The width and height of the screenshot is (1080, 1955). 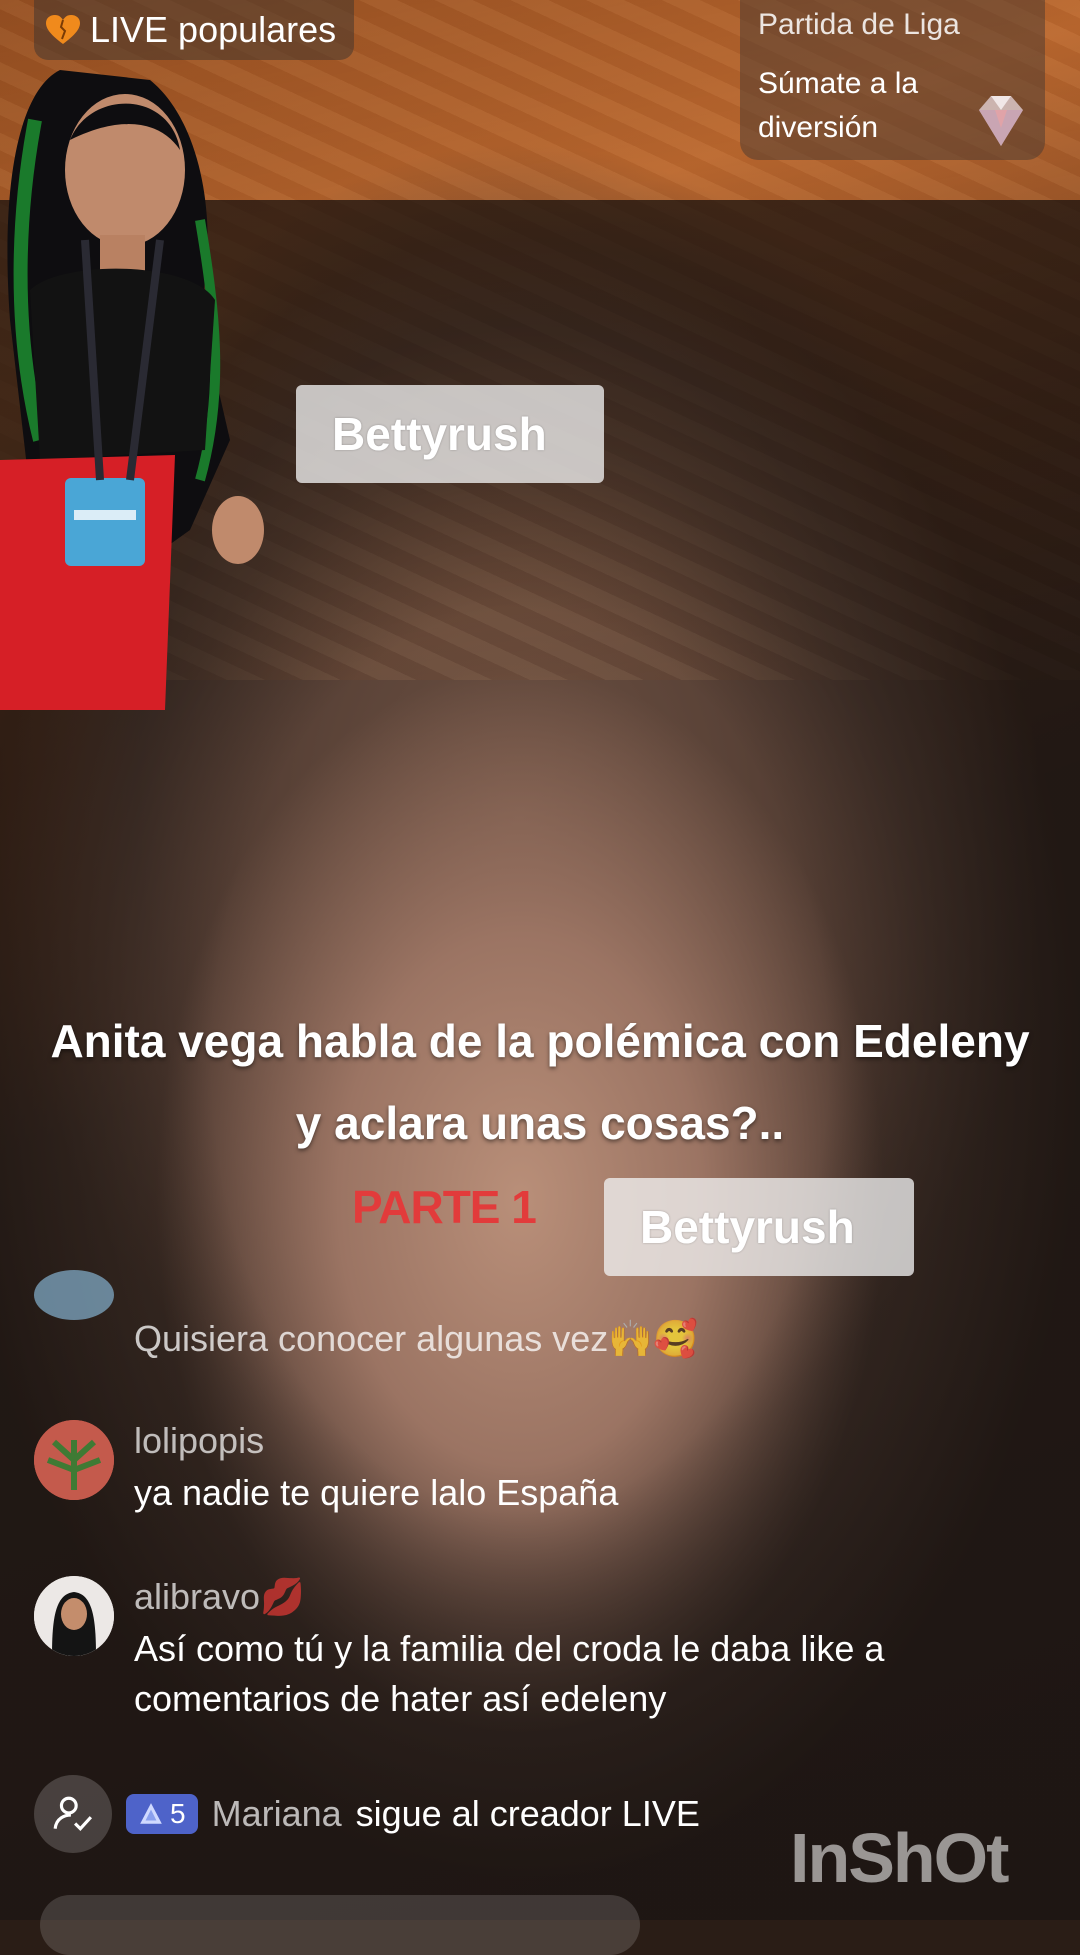 I want to click on user-avatar-icon, so click(x=74, y=1616).